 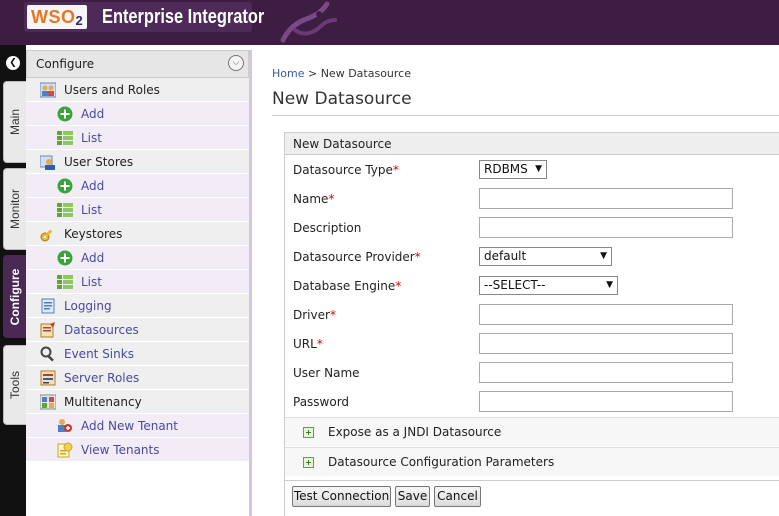 I want to click on title-divider, so click(x=525, y=115).